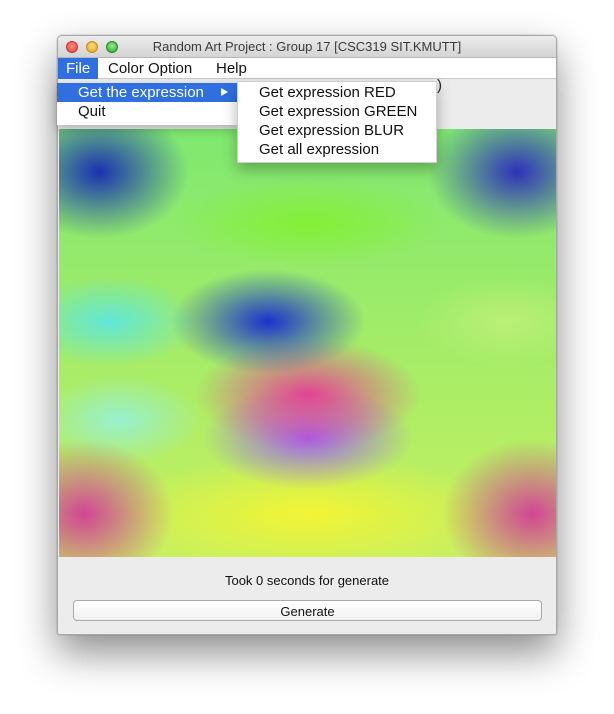  What do you see at coordinates (337, 92) in the screenshot?
I see `menu-item-get-expression-red: Get expression RED` at bounding box center [337, 92].